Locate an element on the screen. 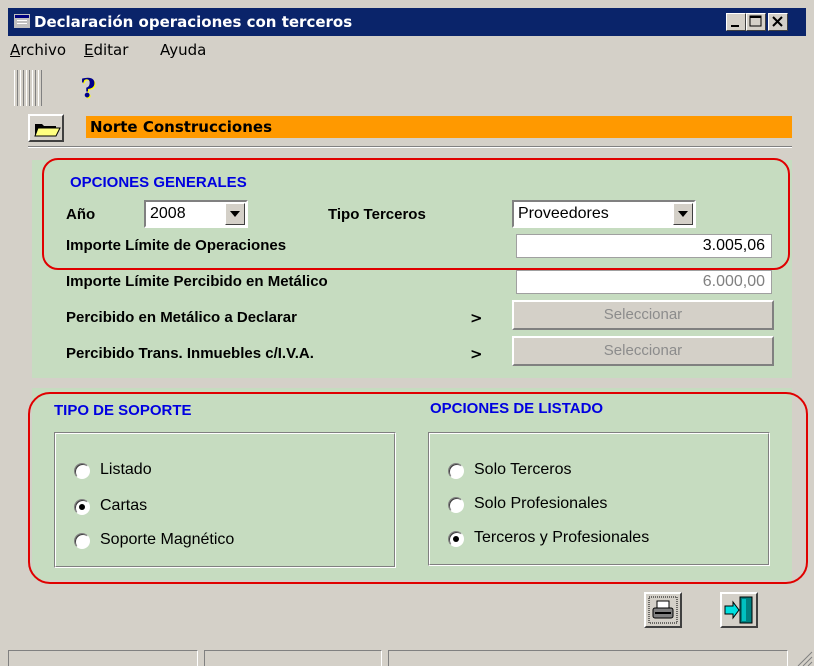  printer-icon is located at coordinates (663, 610).